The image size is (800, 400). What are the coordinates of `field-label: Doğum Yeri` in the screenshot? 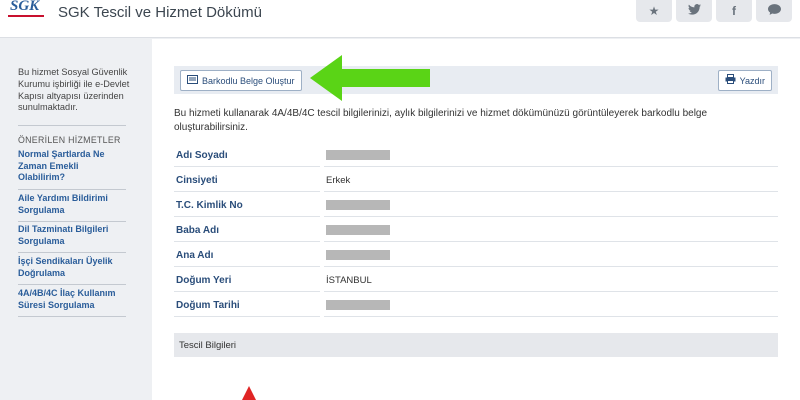 It's located at (204, 280).